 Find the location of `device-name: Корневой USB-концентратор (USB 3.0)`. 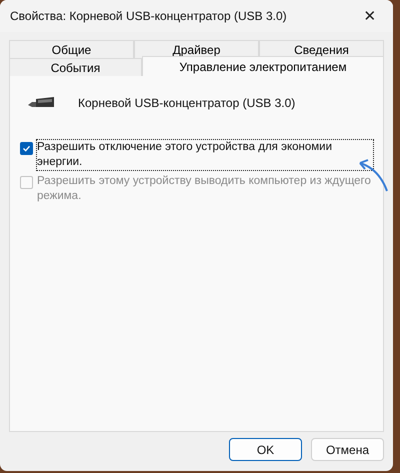

device-name: Корневой USB-концентратор (USB 3.0) is located at coordinates (187, 103).